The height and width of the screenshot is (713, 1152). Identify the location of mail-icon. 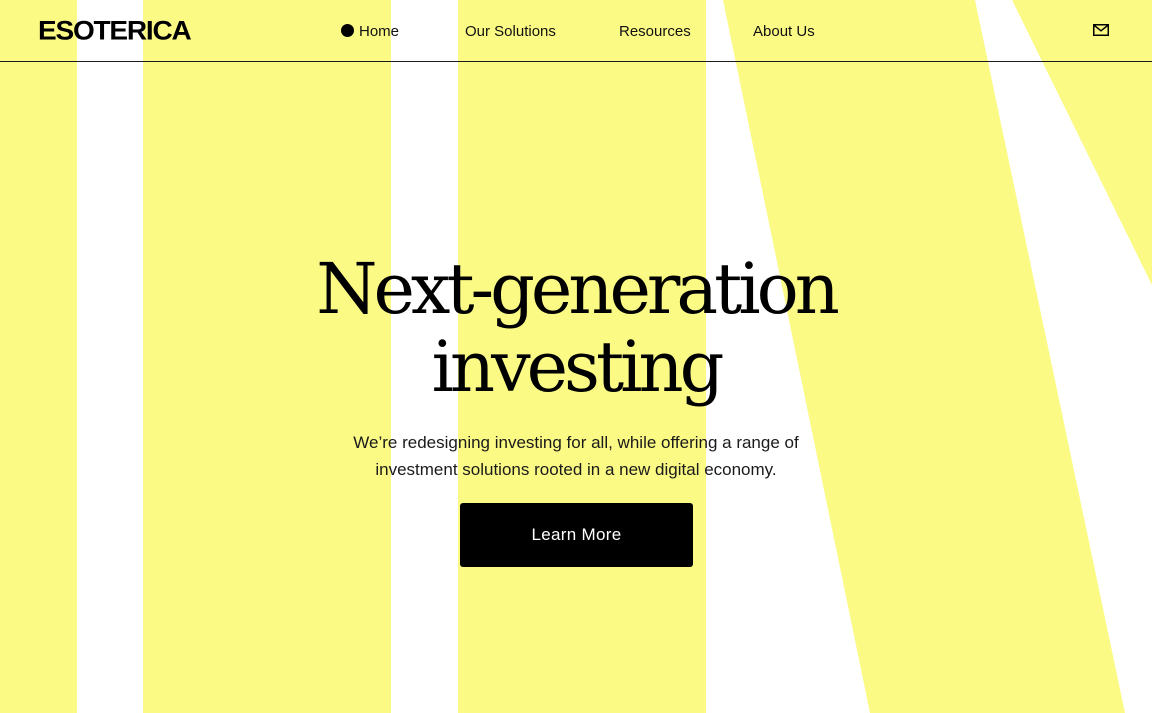
(1101, 30).